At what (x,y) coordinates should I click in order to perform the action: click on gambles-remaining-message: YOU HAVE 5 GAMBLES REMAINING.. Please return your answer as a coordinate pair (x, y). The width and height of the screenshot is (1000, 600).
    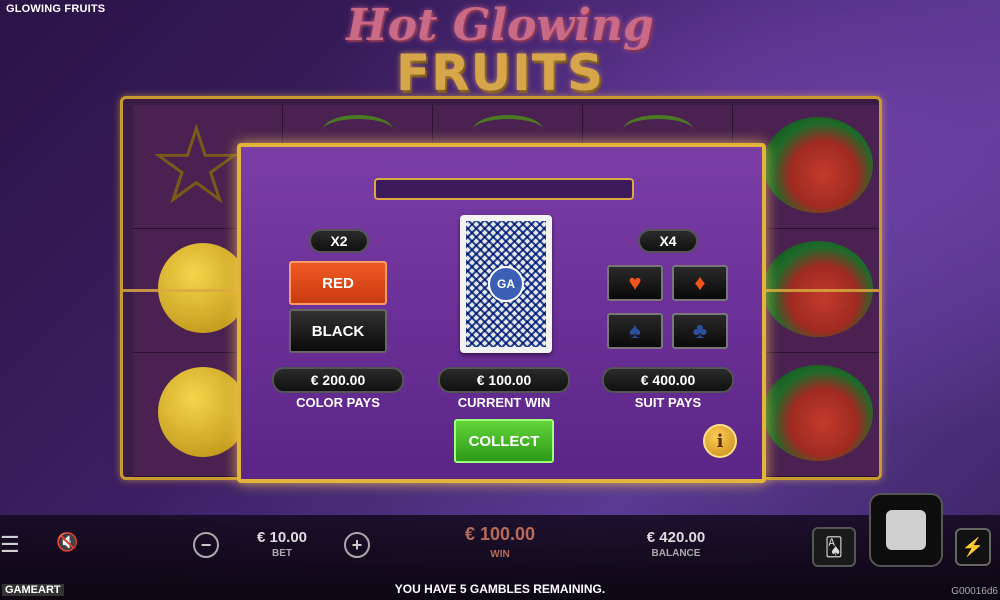
    Looking at the image, I should click on (500, 589).